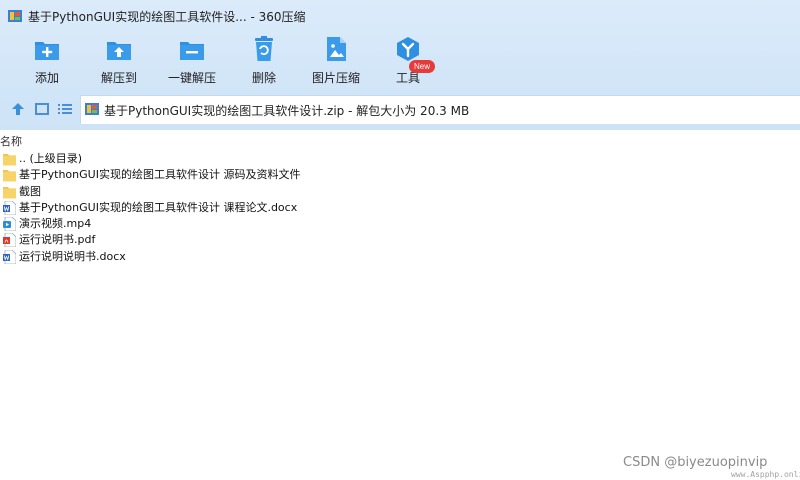 This screenshot has height=480, width=800. What do you see at coordinates (400, 16) in the screenshot?
I see `title-bar: 基于PythonGUI实现的绘图工具软件设... - 360压缩` at bounding box center [400, 16].